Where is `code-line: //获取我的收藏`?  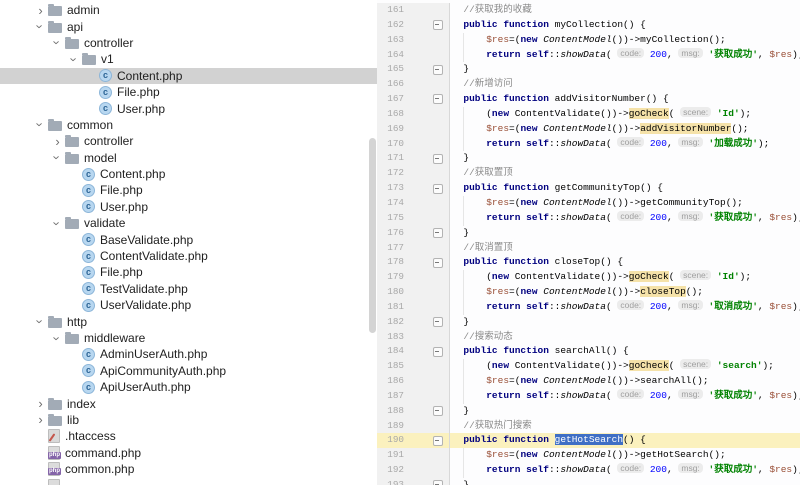 code-line: //获取我的收藏 is located at coordinates (625, 10).